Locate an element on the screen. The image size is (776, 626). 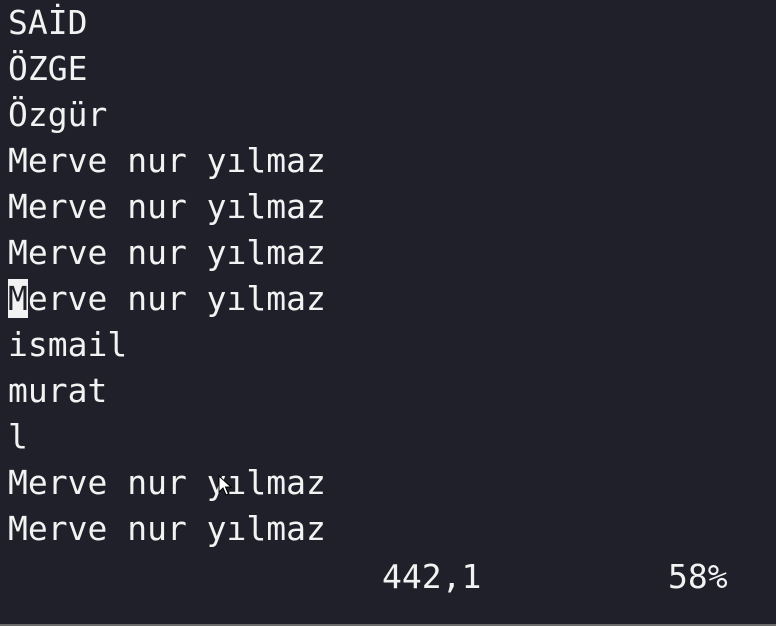
buffer-line: SAİD is located at coordinates (48, 22).